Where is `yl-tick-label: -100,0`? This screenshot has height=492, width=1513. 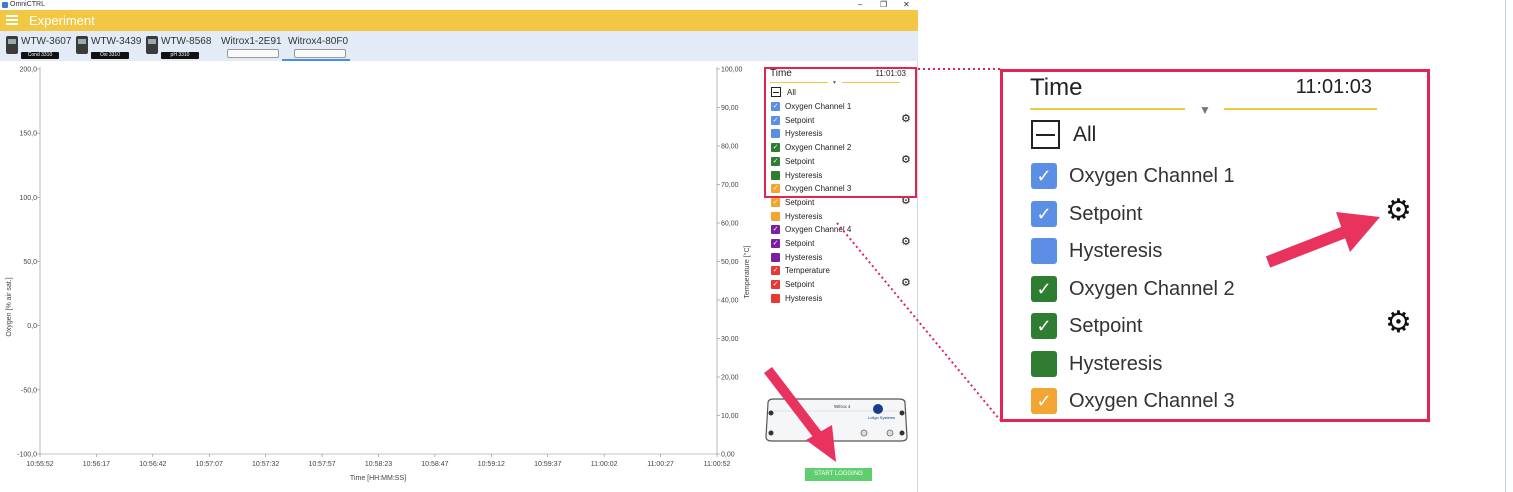
yl-tick-label: -100,0 is located at coordinates (27, 455).